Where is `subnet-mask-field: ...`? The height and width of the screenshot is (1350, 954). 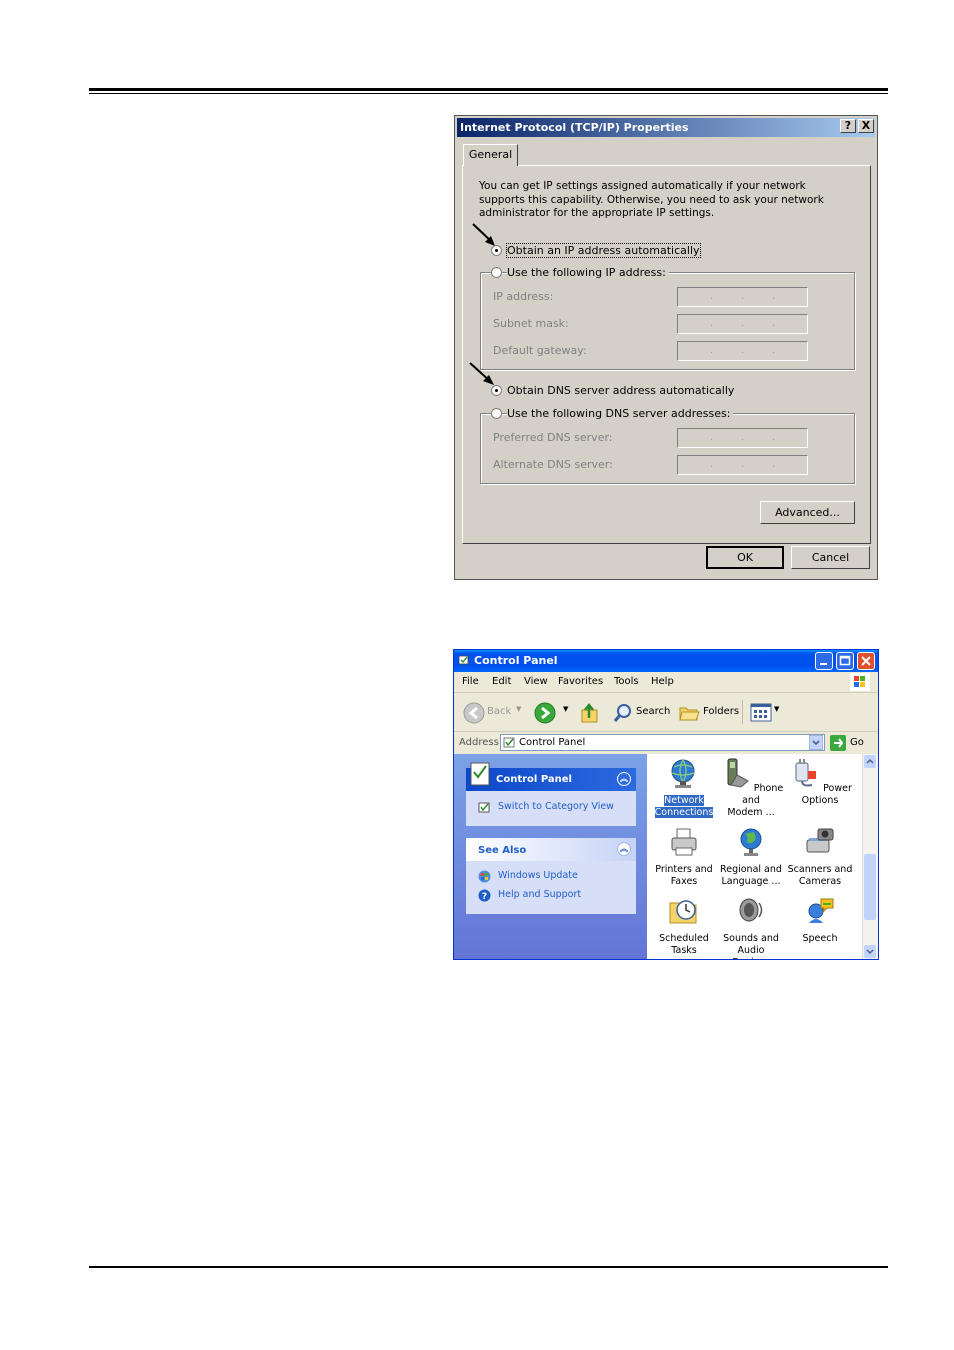 subnet-mask-field: ... is located at coordinates (742, 324).